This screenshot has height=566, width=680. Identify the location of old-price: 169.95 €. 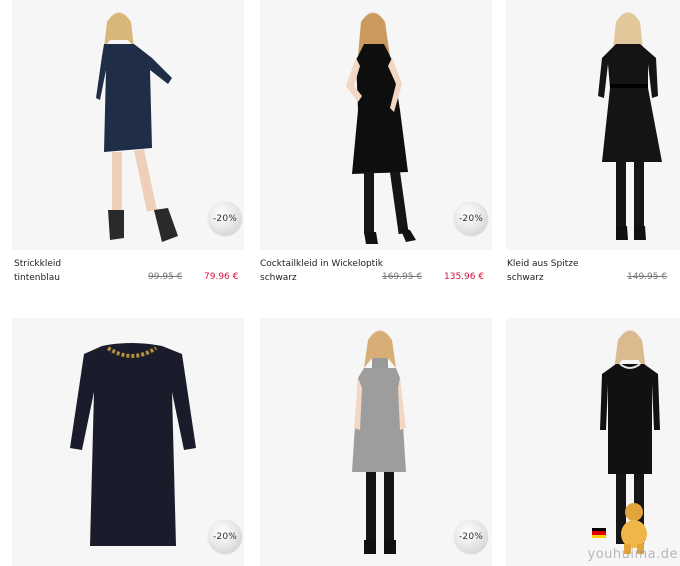
(402, 277).